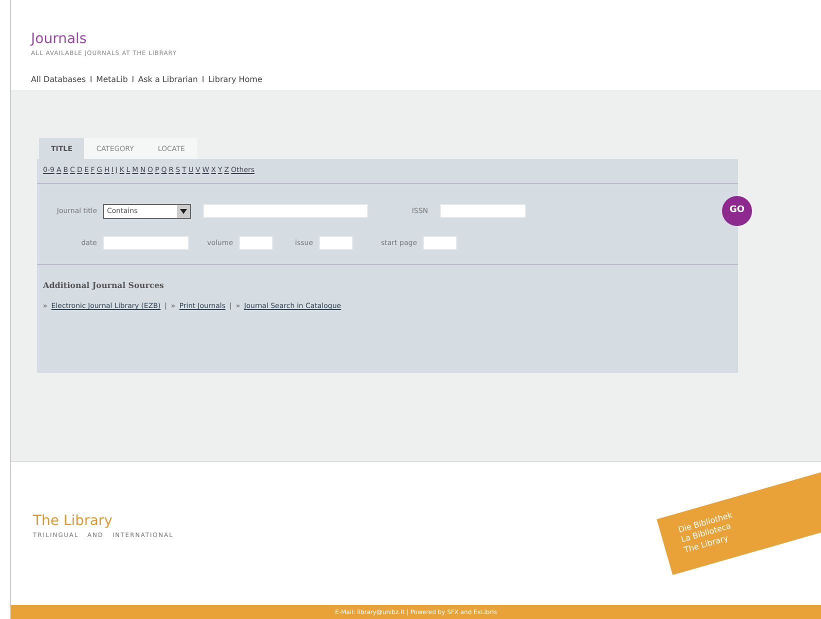 This screenshot has height=619, width=821. Describe the element at coordinates (256, 243) in the screenshot. I see `volume-input` at that location.